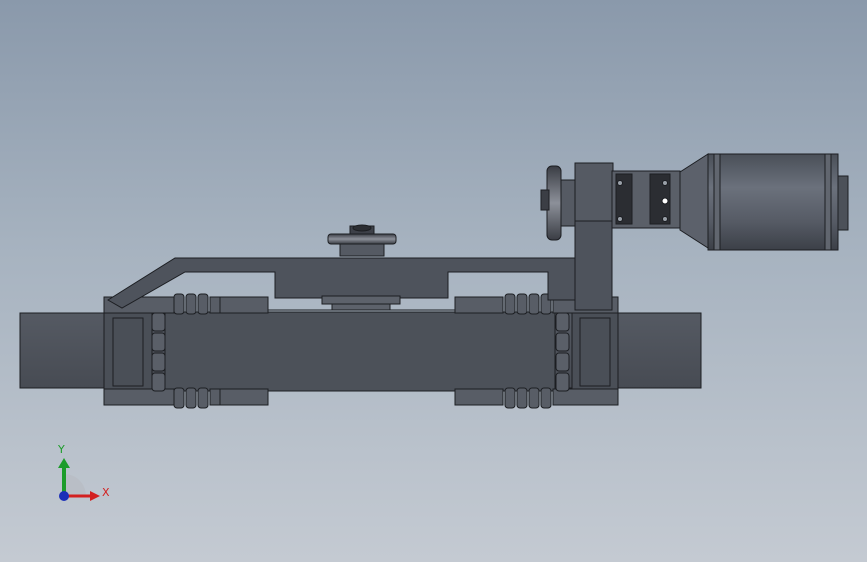 Image resolution: width=867 pixels, height=562 pixels. Describe the element at coordinates (778, 202) in the screenshot. I see `motor-body` at that location.